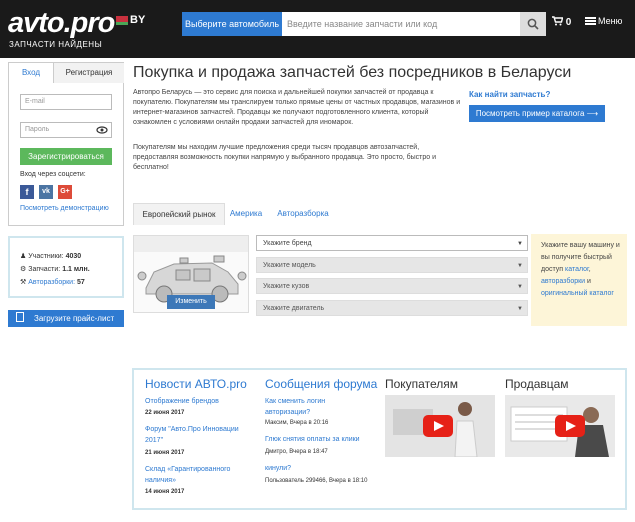 Image resolution: width=635 pixels, height=522 pixels. Describe the element at coordinates (23, 269) in the screenshot. I see `gear-icon: ⚙` at that location.